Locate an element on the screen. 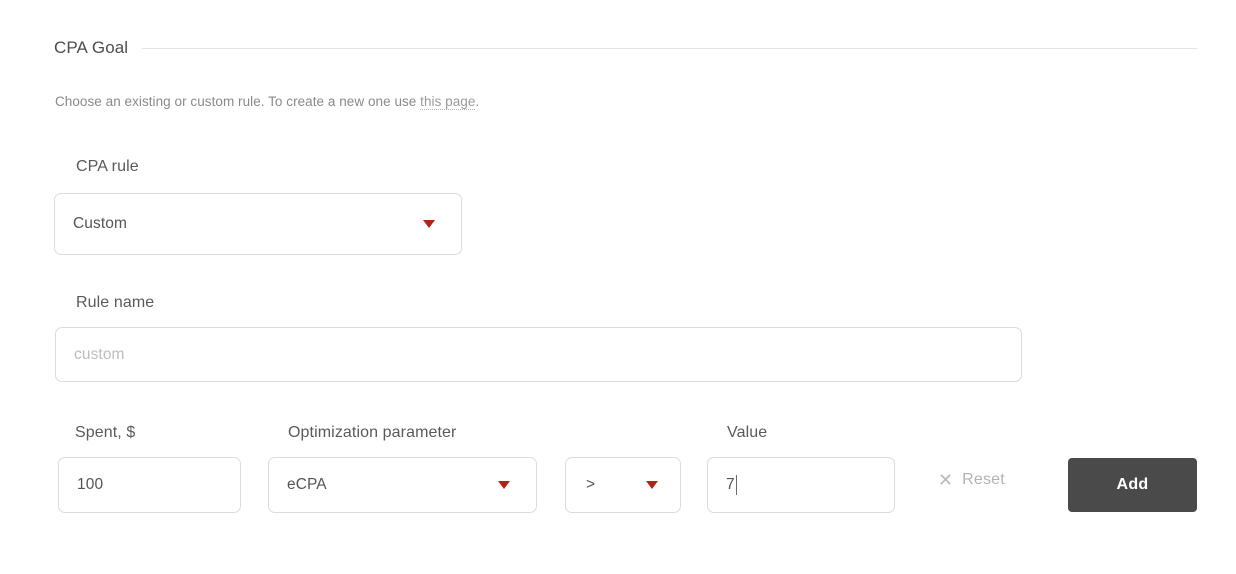 The width and height of the screenshot is (1236, 574). reset-button: ✕ Reset is located at coordinates (971, 480).